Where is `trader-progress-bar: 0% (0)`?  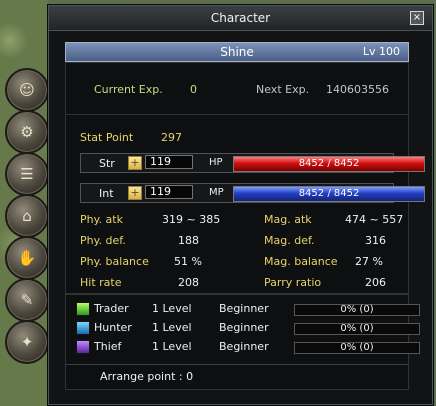
trader-progress-bar: 0% (0) is located at coordinates (357, 310).